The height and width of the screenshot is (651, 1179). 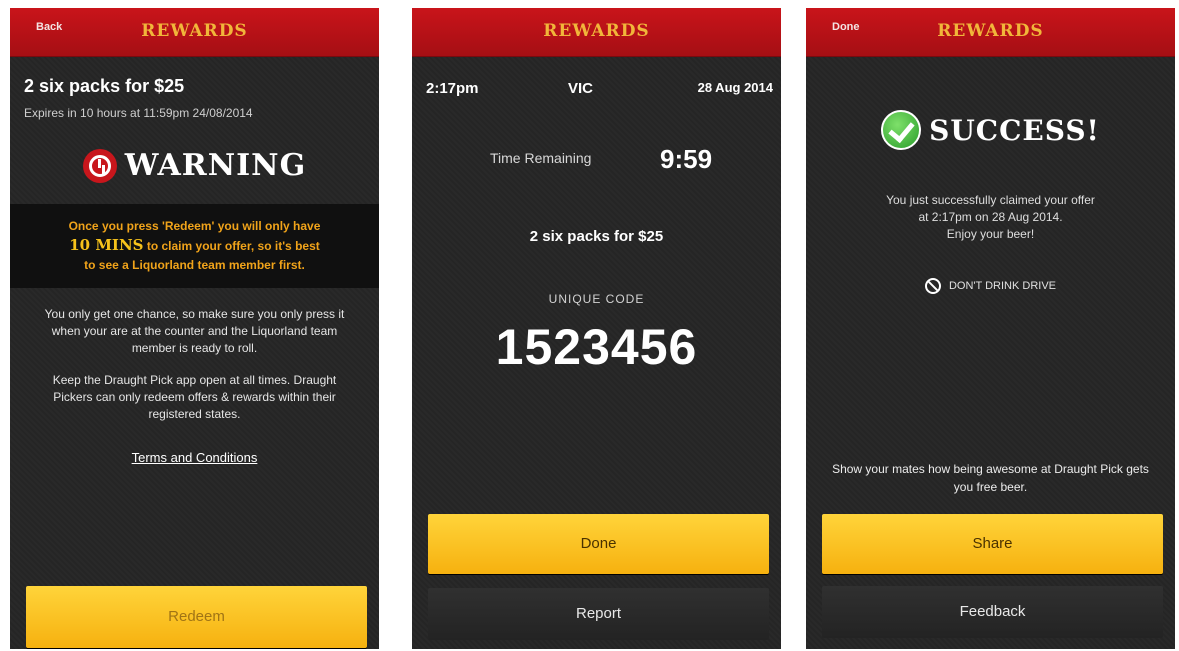 I want to click on warning-line-3: to see a Liquorland team member first., so click(x=194, y=265).